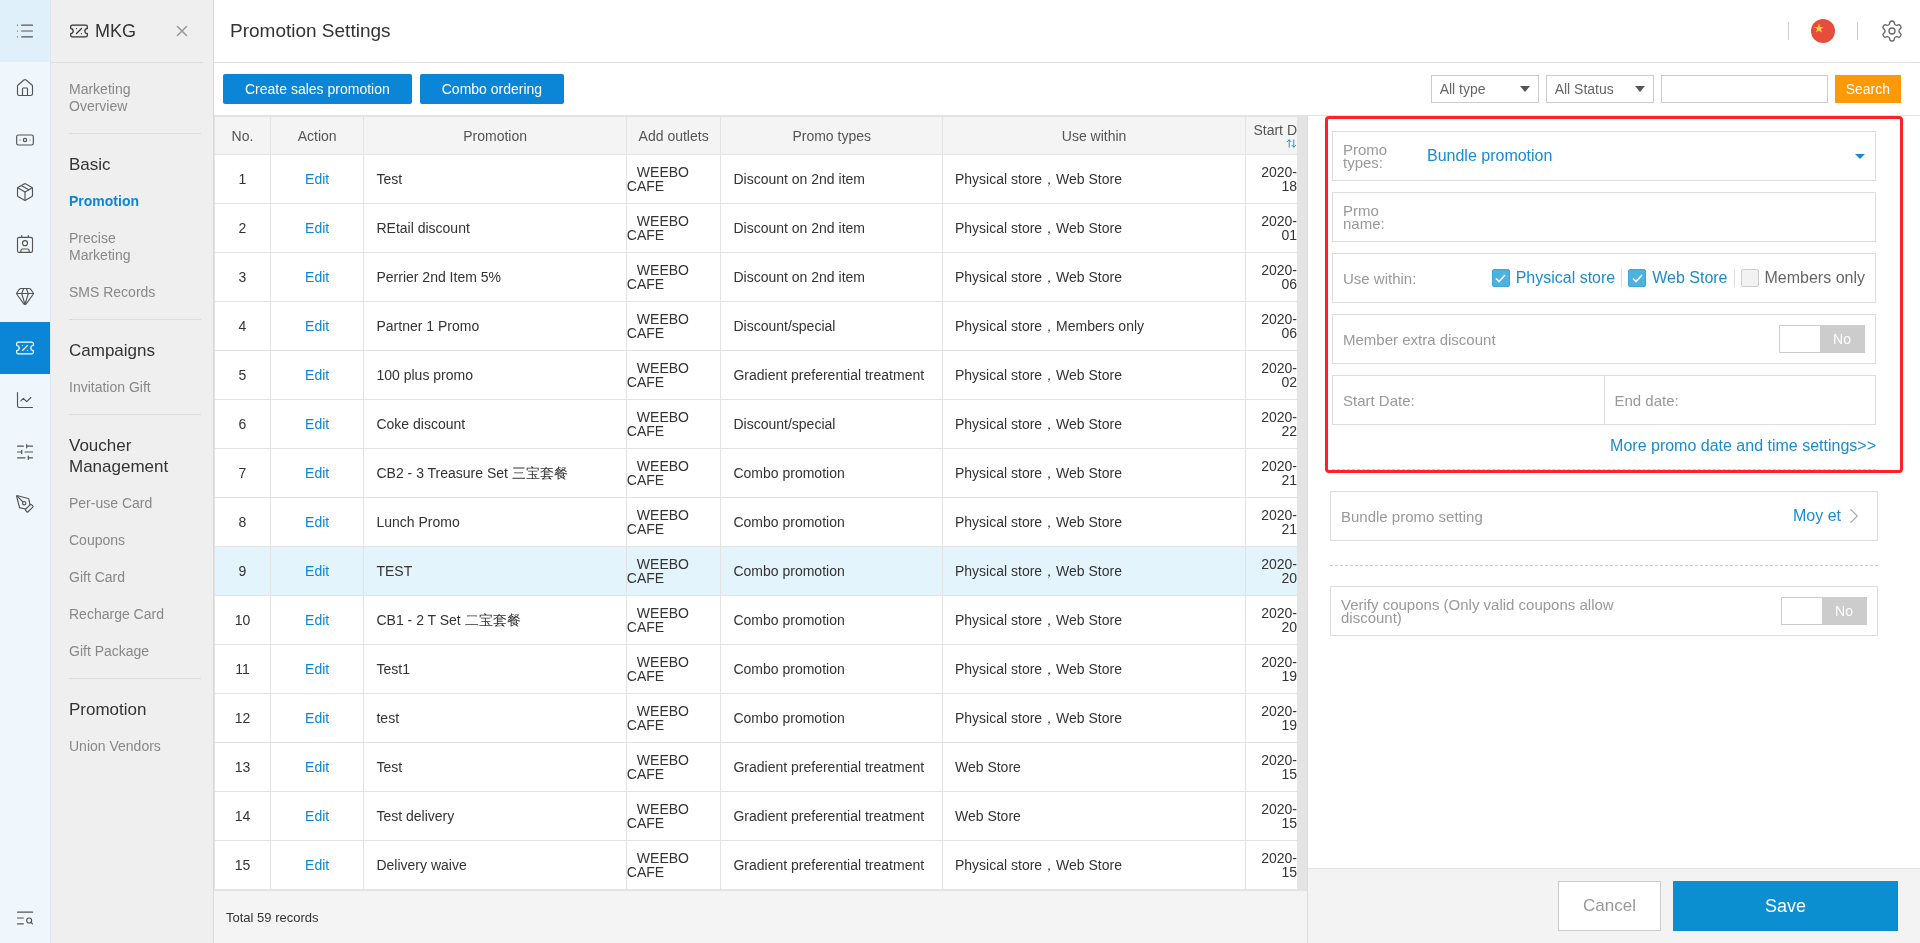 Image resolution: width=1920 pixels, height=943 pixels. I want to click on sidebar-item: Union Vendors, so click(121, 746).